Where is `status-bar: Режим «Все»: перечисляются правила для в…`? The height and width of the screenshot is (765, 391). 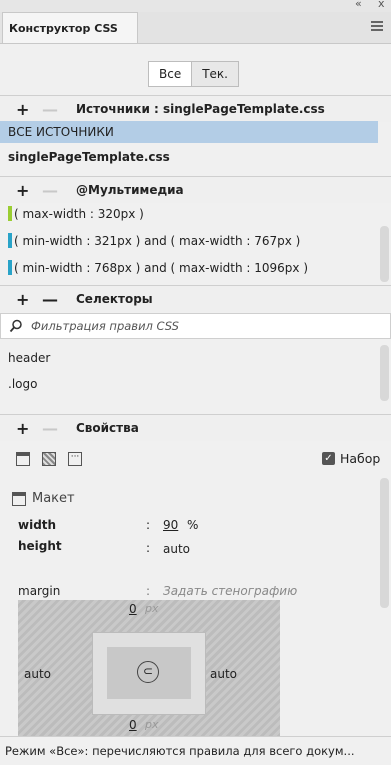 status-bar: Режим «Все»: перечисляются правила для в… is located at coordinates (195, 750).